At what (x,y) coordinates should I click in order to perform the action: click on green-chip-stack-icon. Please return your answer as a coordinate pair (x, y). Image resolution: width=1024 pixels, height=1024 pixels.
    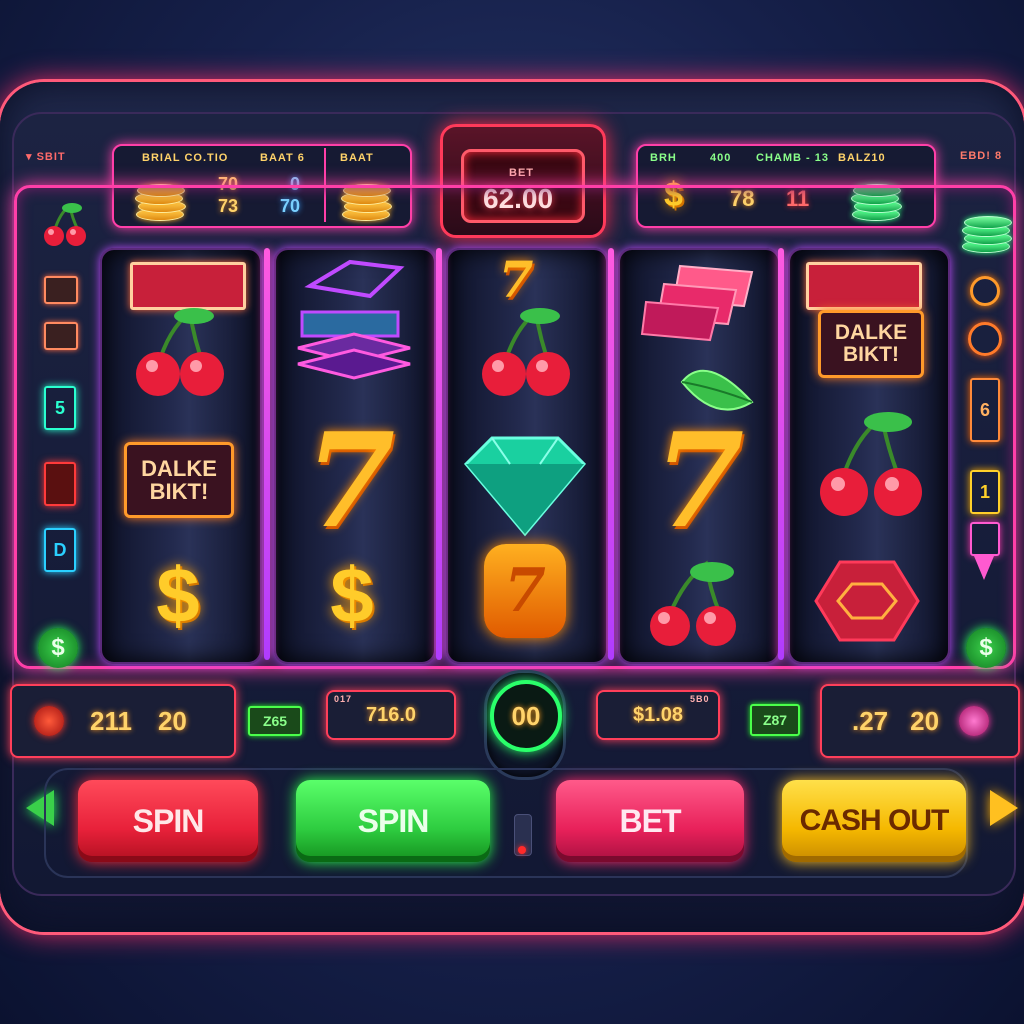
    Looking at the image, I should click on (988, 232).